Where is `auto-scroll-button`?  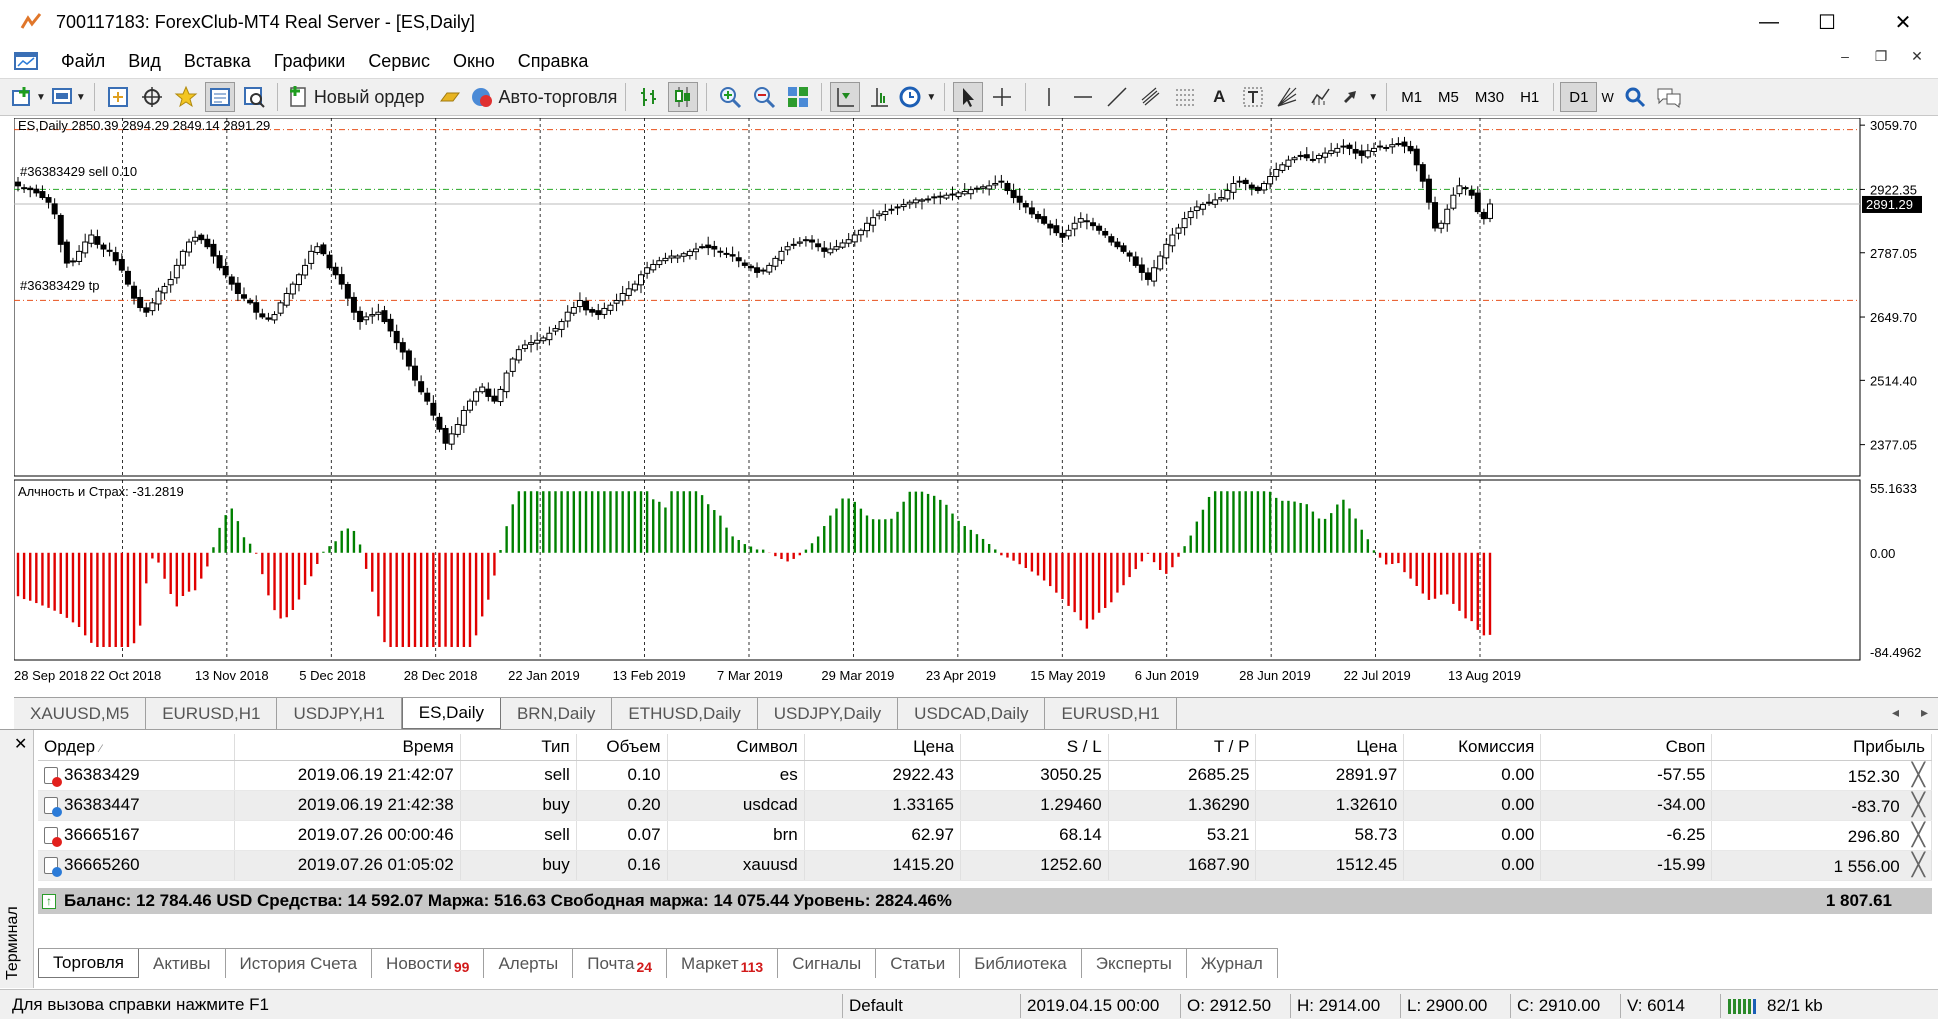
auto-scroll-button is located at coordinates (845, 97).